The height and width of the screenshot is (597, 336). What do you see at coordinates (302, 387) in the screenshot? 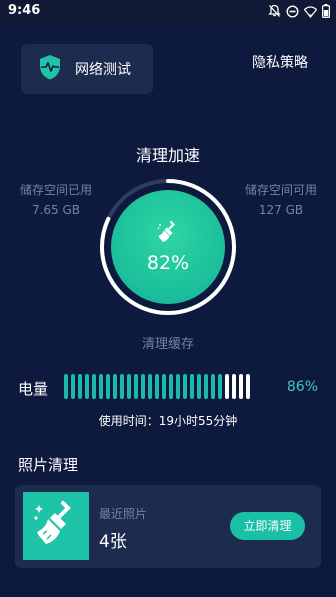
I see `battery-percent: 86%` at bounding box center [302, 387].